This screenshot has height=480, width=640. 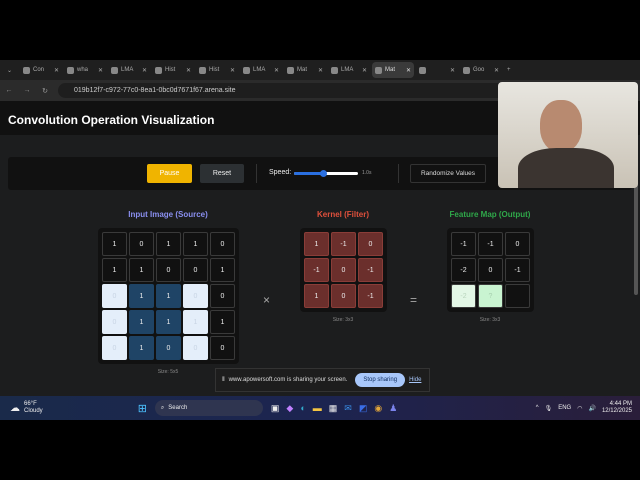 I want to click on store-icon: ▦, so click(x=333, y=408).